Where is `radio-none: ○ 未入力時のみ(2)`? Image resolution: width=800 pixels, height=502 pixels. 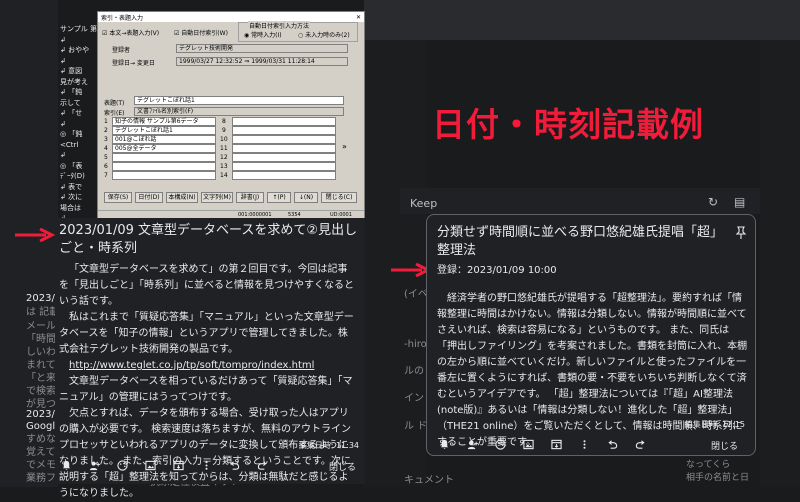
radio-none: ○ 未入力時のみ(2) is located at coordinates (324, 34).